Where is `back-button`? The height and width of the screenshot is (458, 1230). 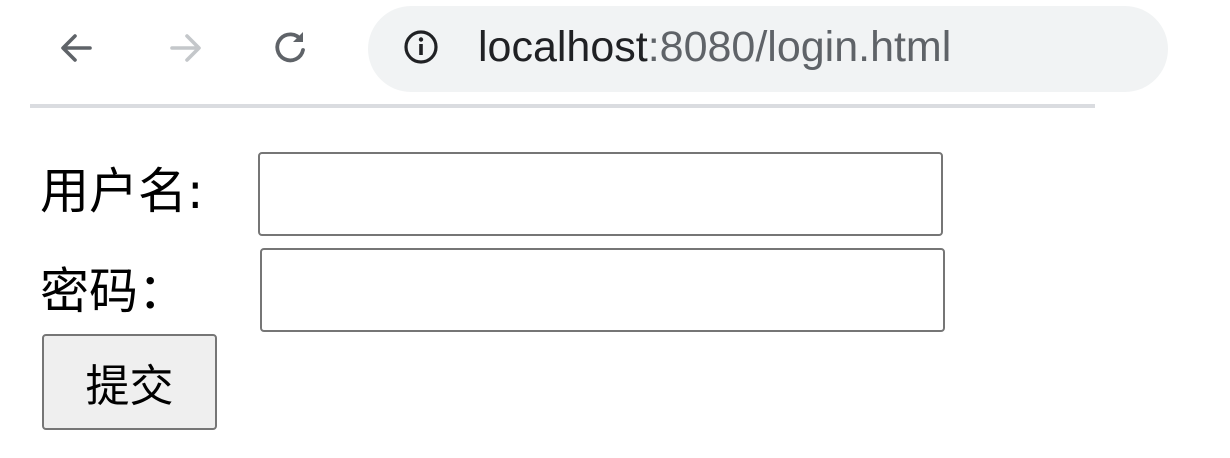
back-button is located at coordinates (76, 48).